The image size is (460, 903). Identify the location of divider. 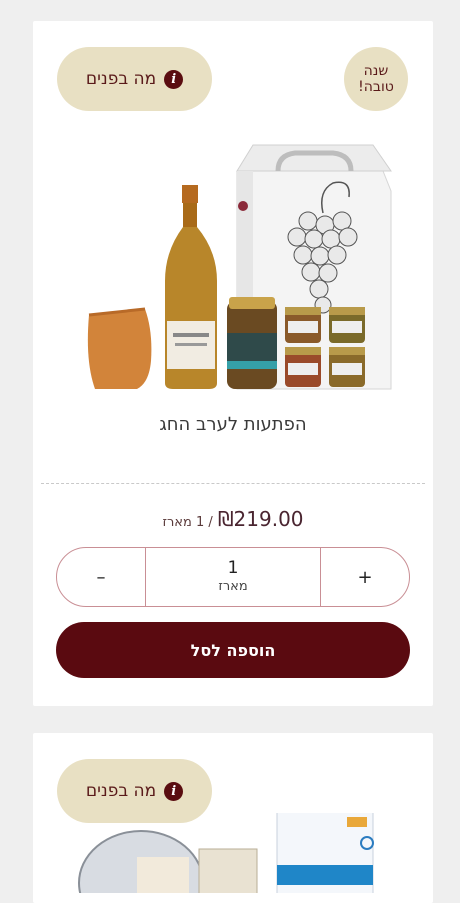
(233, 483).